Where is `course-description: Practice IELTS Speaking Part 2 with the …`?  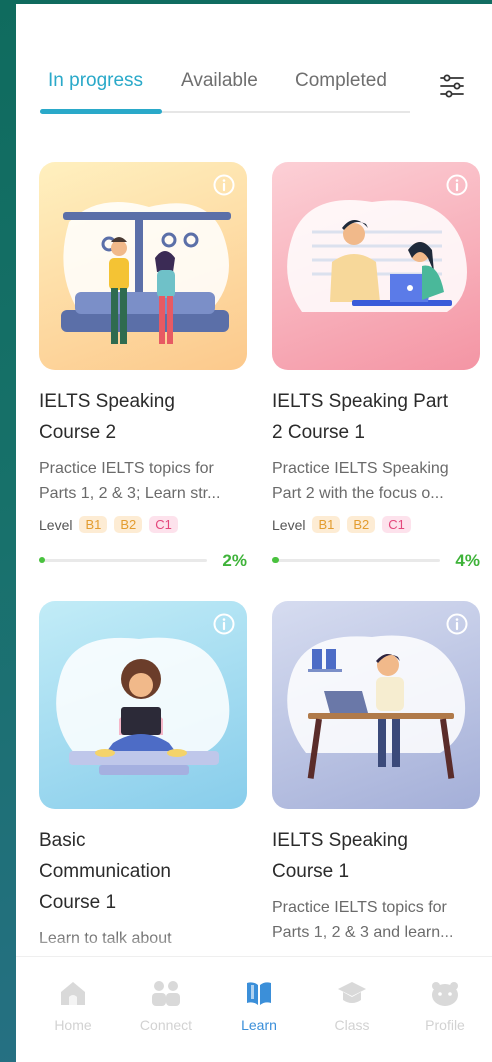 course-description: Practice IELTS Speaking Part 2 with the … is located at coordinates (376, 481).